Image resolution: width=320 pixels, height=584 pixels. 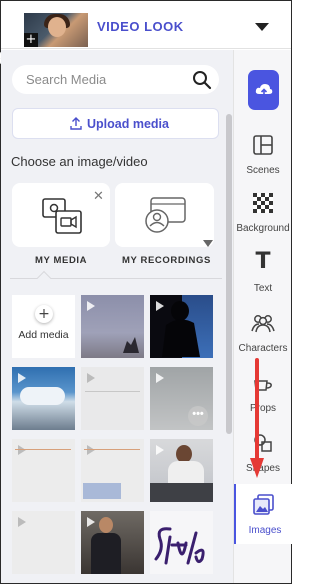 I want to click on video-title: VIDEO LOOK, so click(x=140, y=26).